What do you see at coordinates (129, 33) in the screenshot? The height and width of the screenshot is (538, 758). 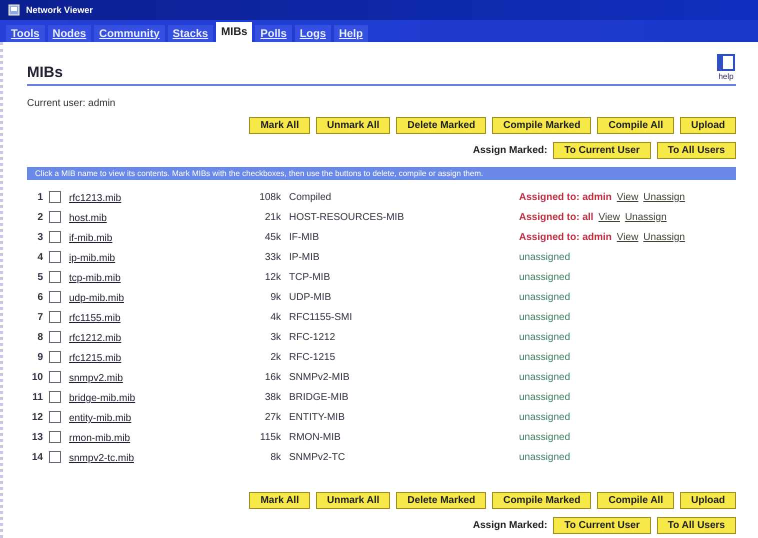 I see `nav-tab: Community` at bounding box center [129, 33].